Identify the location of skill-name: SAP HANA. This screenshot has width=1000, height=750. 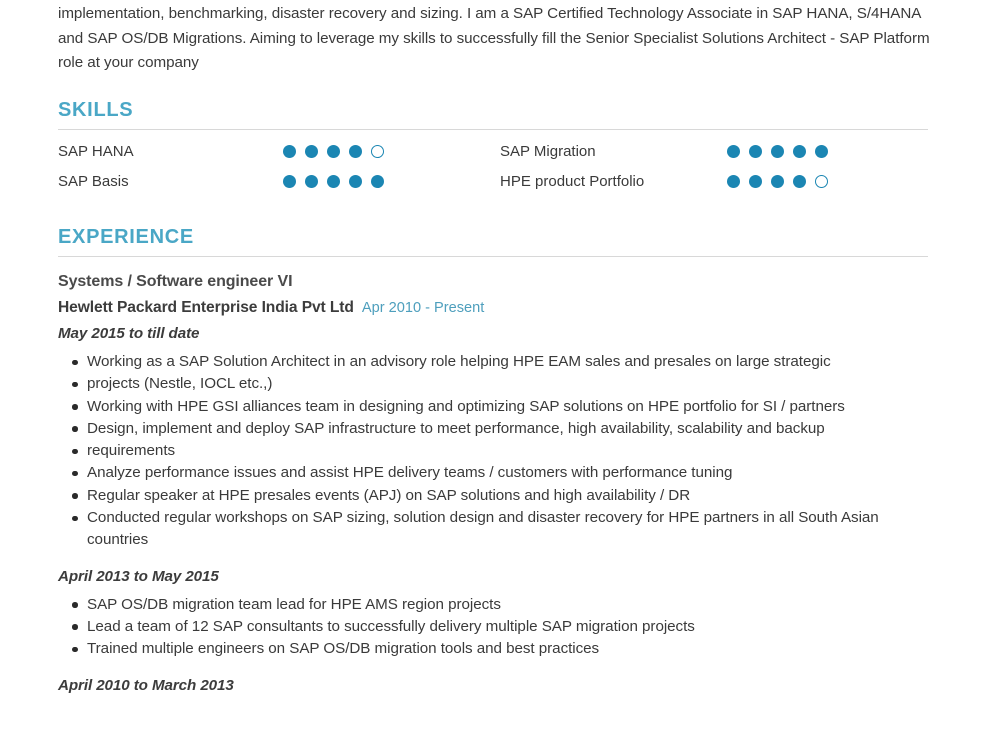
(96, 151).